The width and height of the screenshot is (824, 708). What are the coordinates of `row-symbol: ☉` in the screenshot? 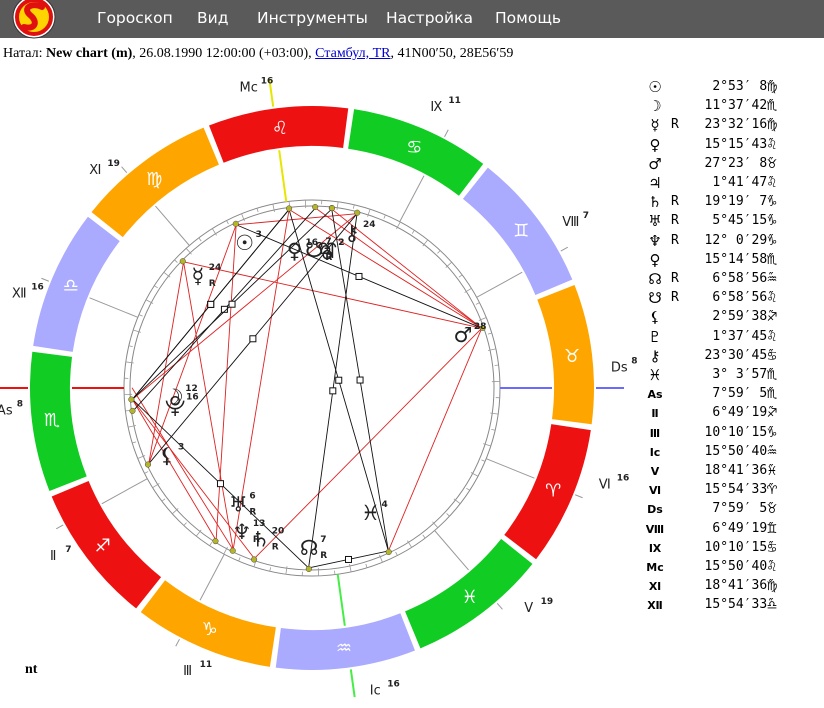 It's located at (655, 87).